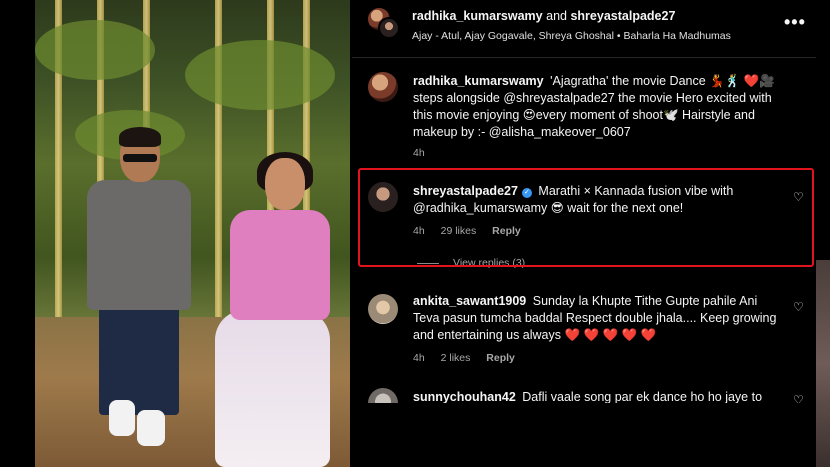 Image resolution: width=830 pixels, height=467 pixels. Describe the element at coordinates (622, 16) in the screenshot. I see `author-username-2: shreyastalpade27` at that location.